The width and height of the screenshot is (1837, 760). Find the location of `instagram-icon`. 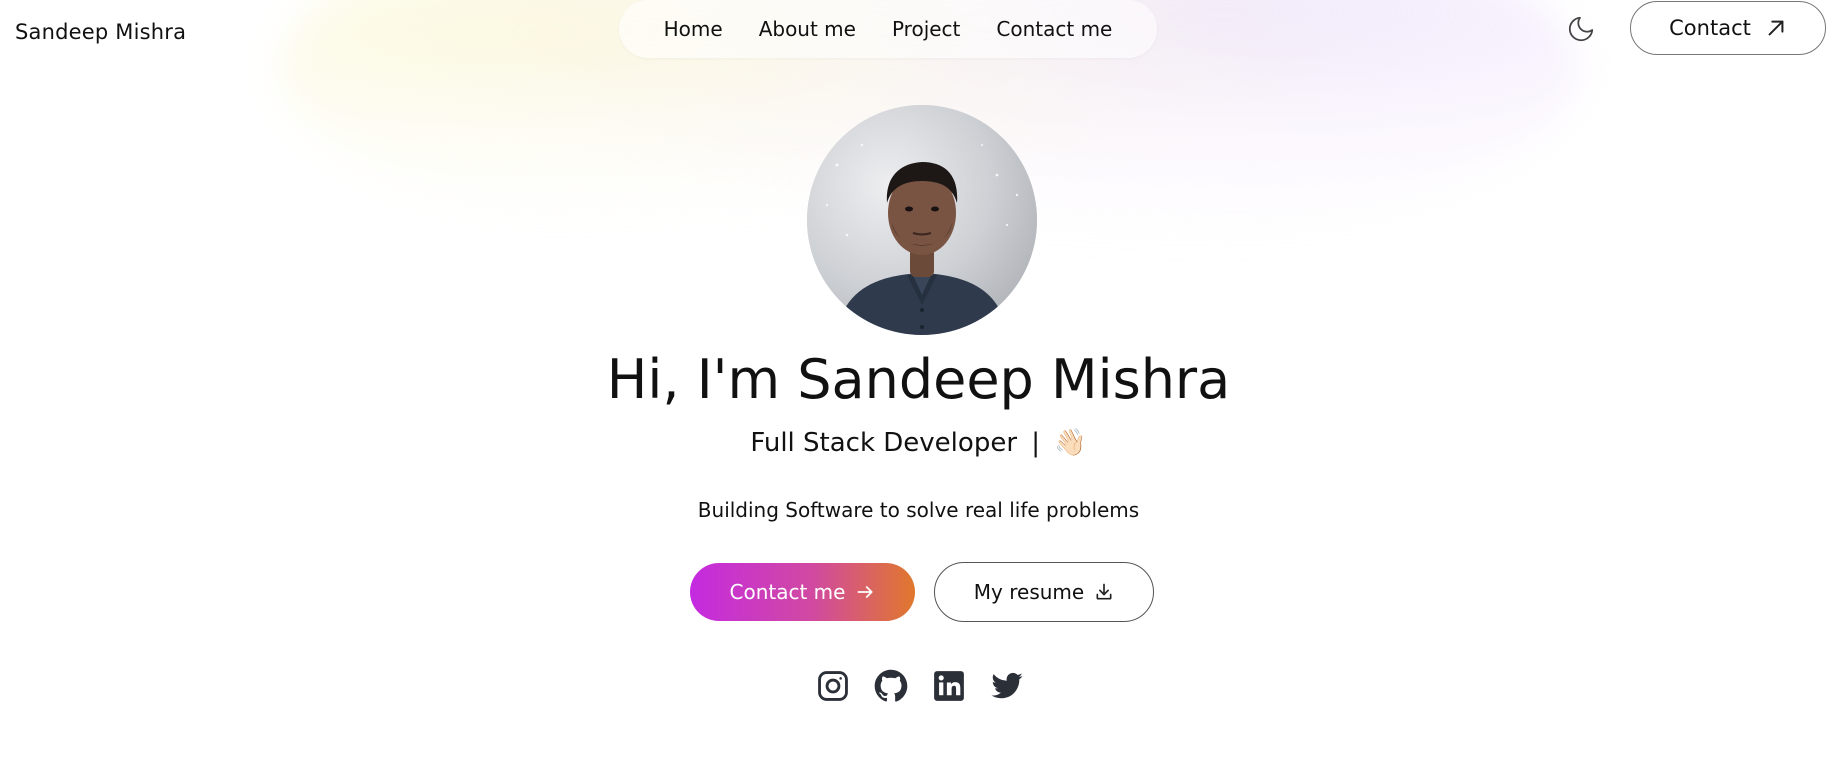

instagram-icon is located at coordinates (833, 686).